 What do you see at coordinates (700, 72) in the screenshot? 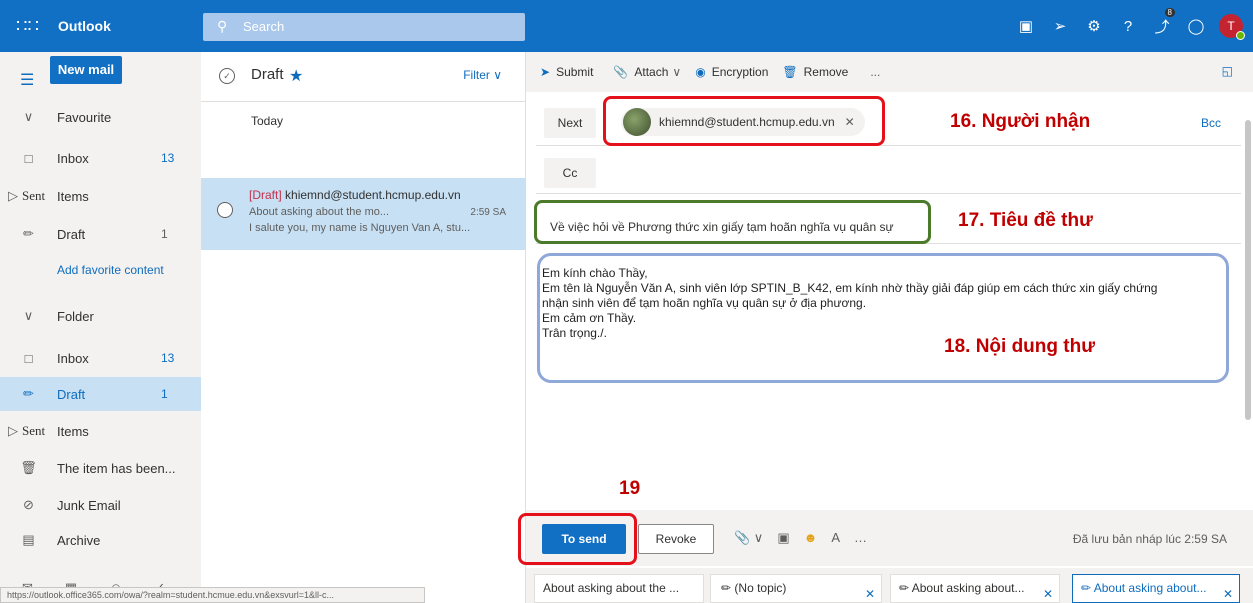
I see `lock-icon: ◉` at bounding box center [700, 72].